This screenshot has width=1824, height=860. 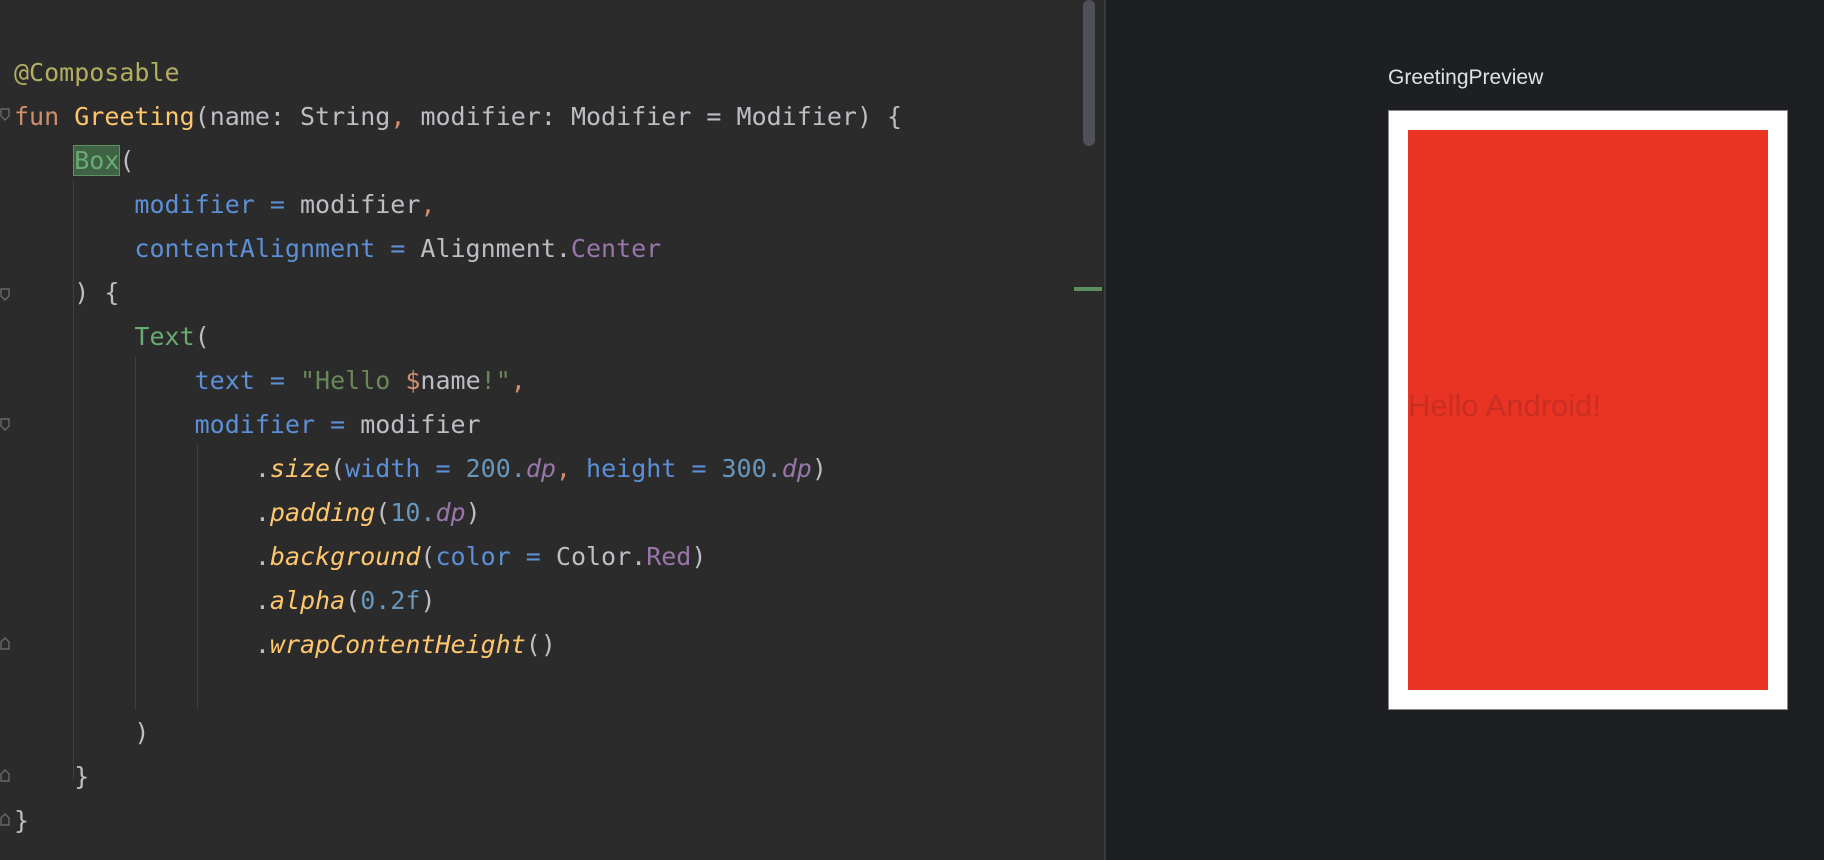 What do you see at coordinates (1466, 77) in the screenshot?
I see `preview-title: GreetingPreview` at bounding box center [1466, 77].